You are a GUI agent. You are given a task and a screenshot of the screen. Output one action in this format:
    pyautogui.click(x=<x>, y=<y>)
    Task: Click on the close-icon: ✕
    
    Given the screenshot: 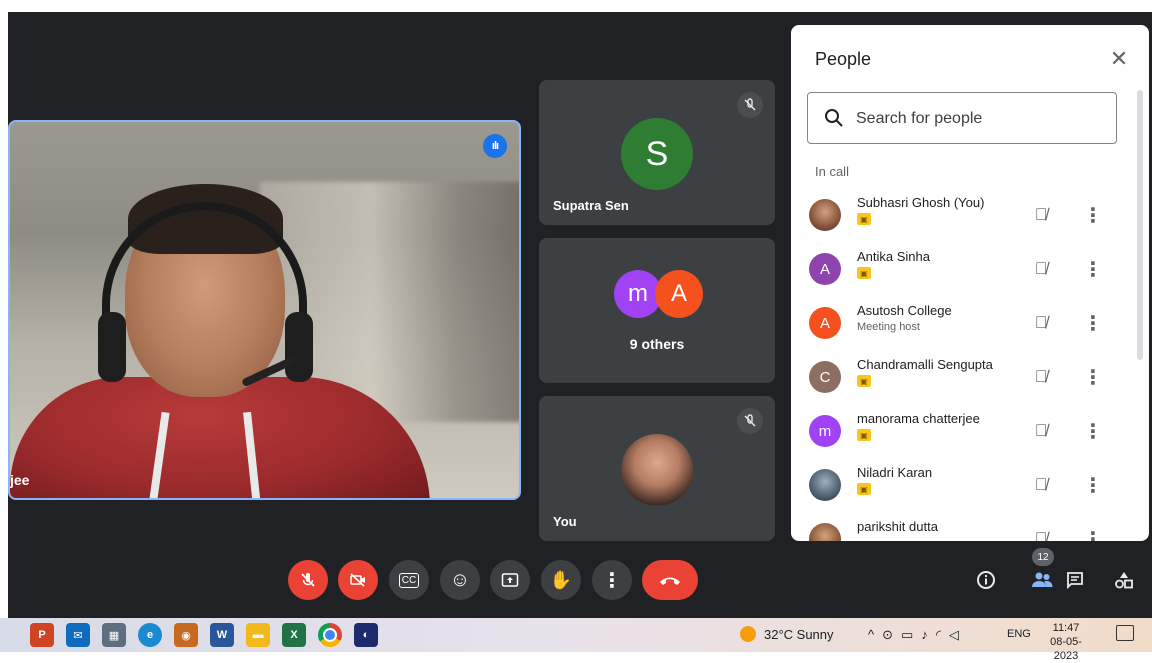 What is the action you would take?
    pyautogui.click(x=1119, y=59)
    